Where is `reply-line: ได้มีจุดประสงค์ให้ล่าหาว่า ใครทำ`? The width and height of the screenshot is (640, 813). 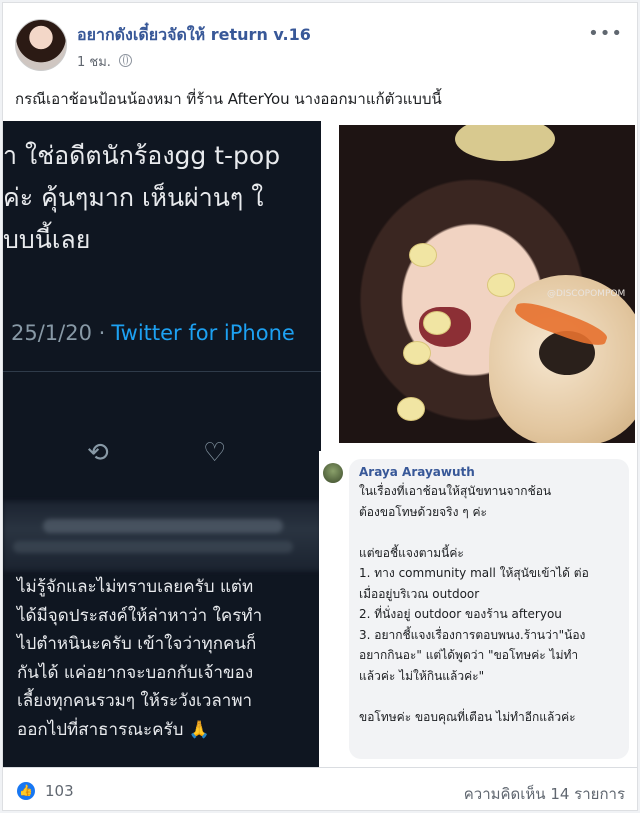 reply-line: ได้มีจุดประสงค์ให้ล่าหาว่า ใครทำ is located at coordinates (140, 615).